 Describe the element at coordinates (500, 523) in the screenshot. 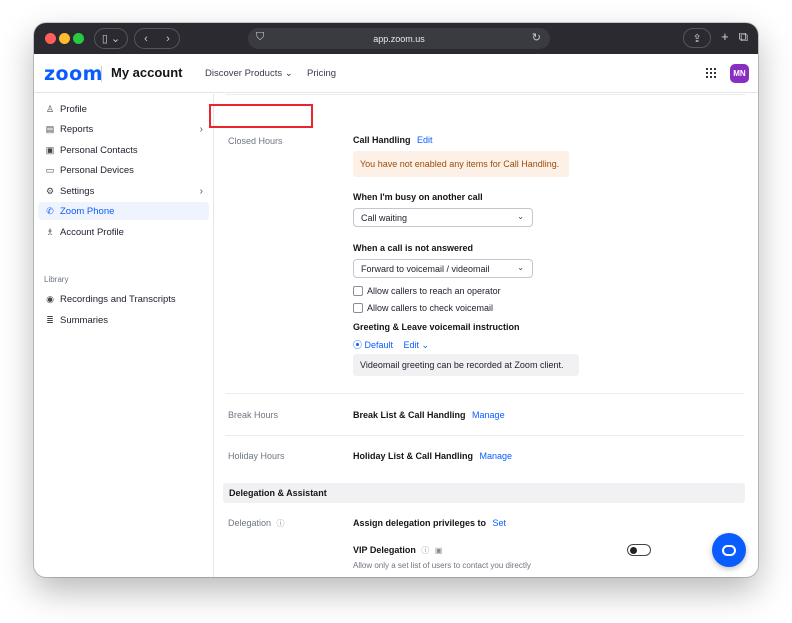

I see `set-delegation-link: Set` at that location.